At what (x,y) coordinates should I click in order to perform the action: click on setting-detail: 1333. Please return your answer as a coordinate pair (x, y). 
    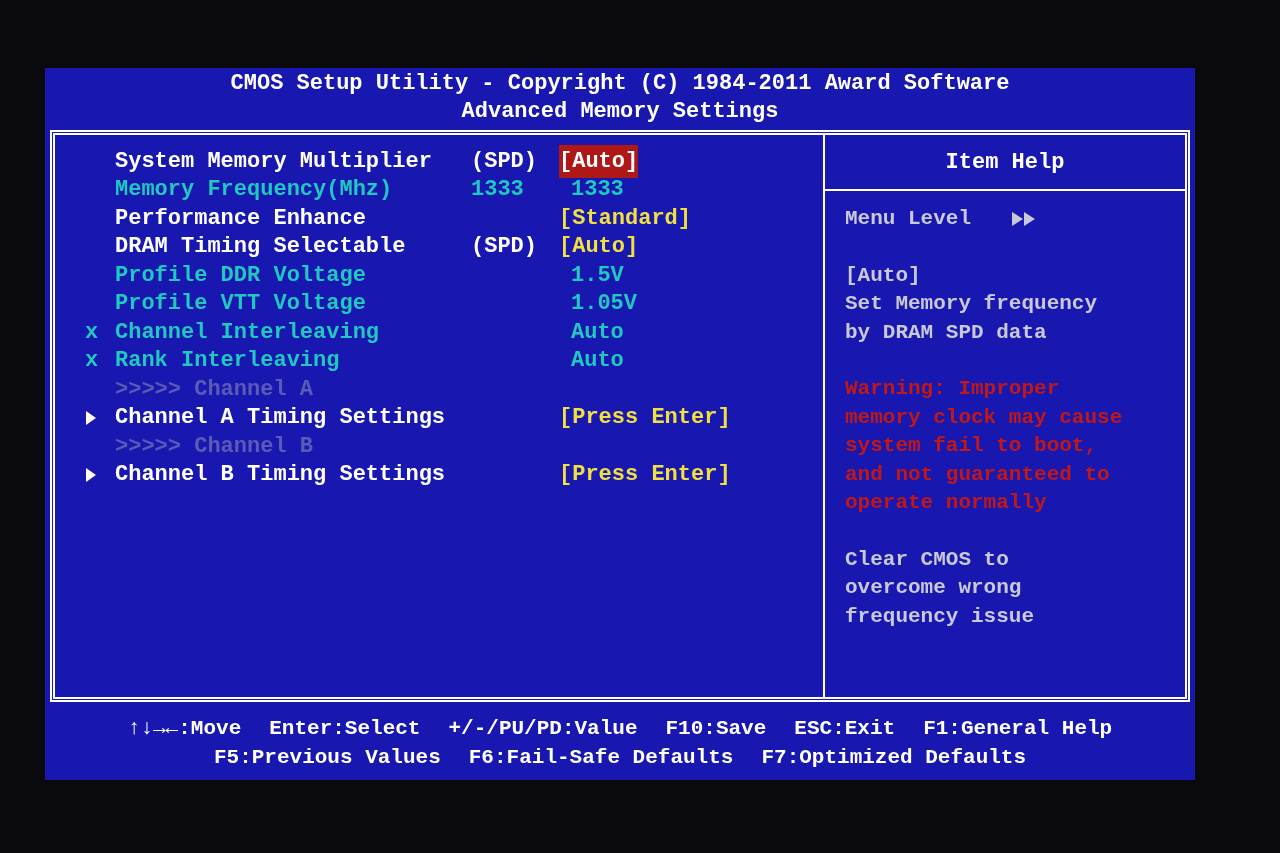
    Looking at the image, I should click on (497, 190).